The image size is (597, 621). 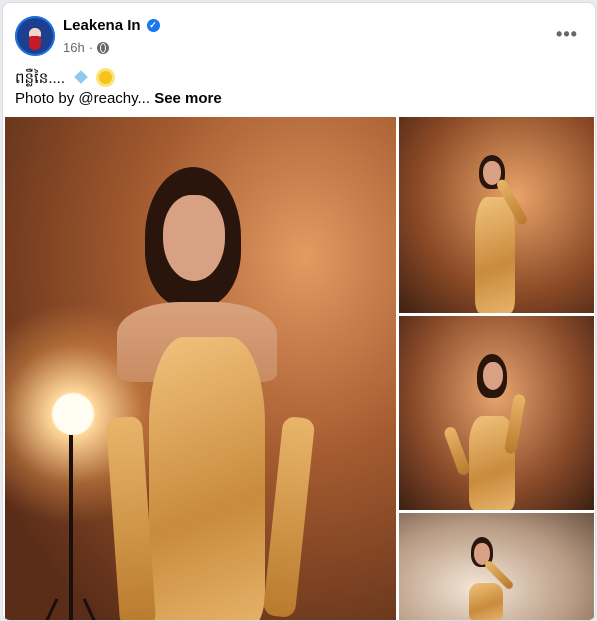 I want to click on author-avatar, so click(x=35, y=36).